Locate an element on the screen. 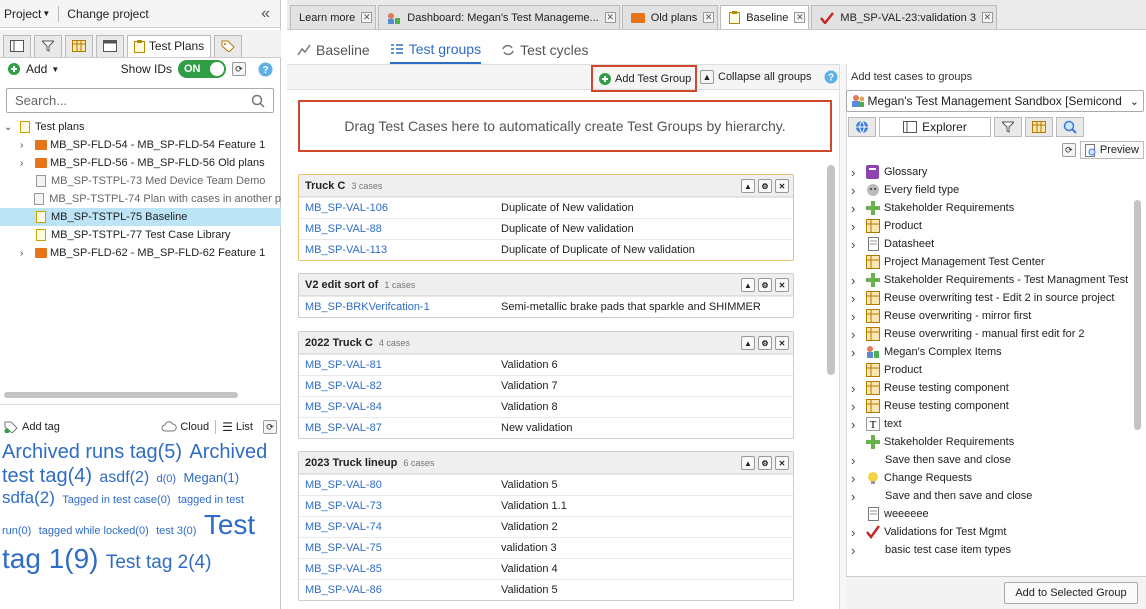 The image size is (1146, 609). add-test-group-button: Add Test Group is located at coordinates (644, 78).